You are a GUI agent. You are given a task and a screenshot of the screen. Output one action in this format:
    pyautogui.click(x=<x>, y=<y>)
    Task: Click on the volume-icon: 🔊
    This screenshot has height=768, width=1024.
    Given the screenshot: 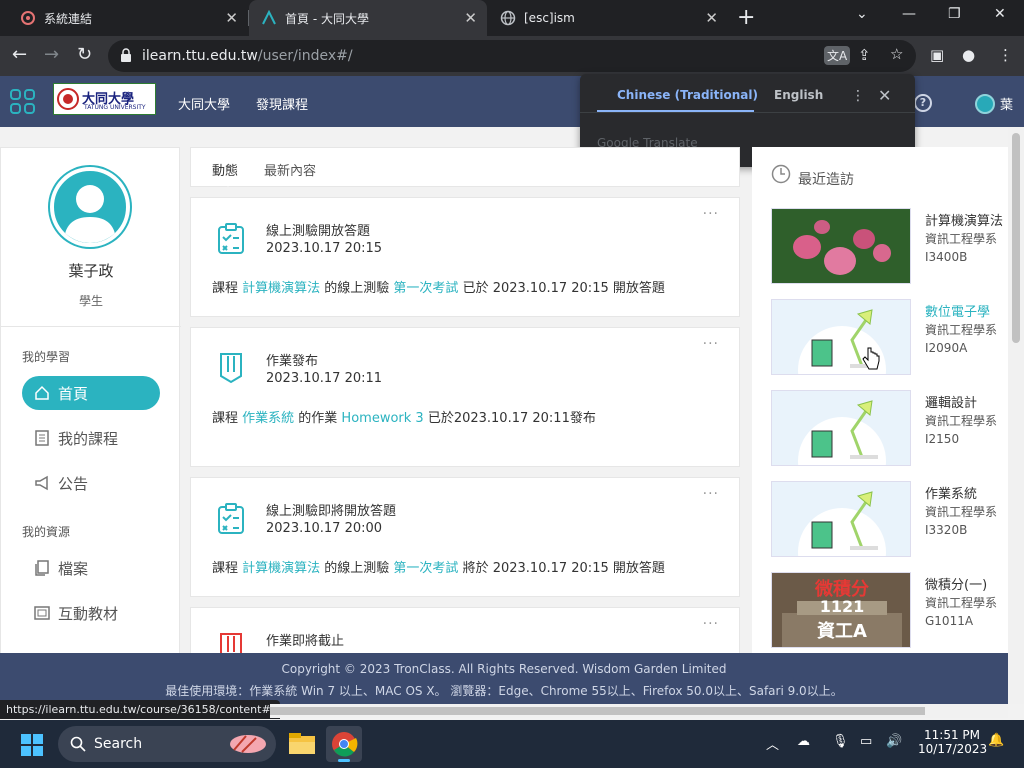 What is the action you would take?
    pyautogui.click(x=894, y=741)
    